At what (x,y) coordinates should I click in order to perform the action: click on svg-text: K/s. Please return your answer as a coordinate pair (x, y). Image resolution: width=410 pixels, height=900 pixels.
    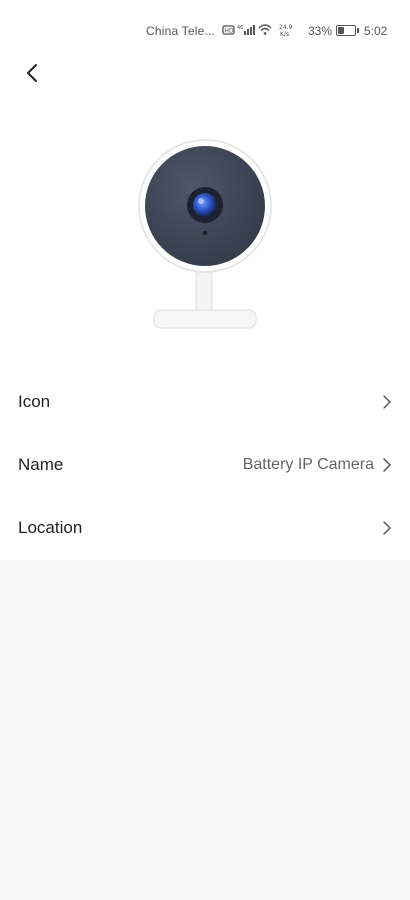
    Looking at the image, I should click on (284, 34).